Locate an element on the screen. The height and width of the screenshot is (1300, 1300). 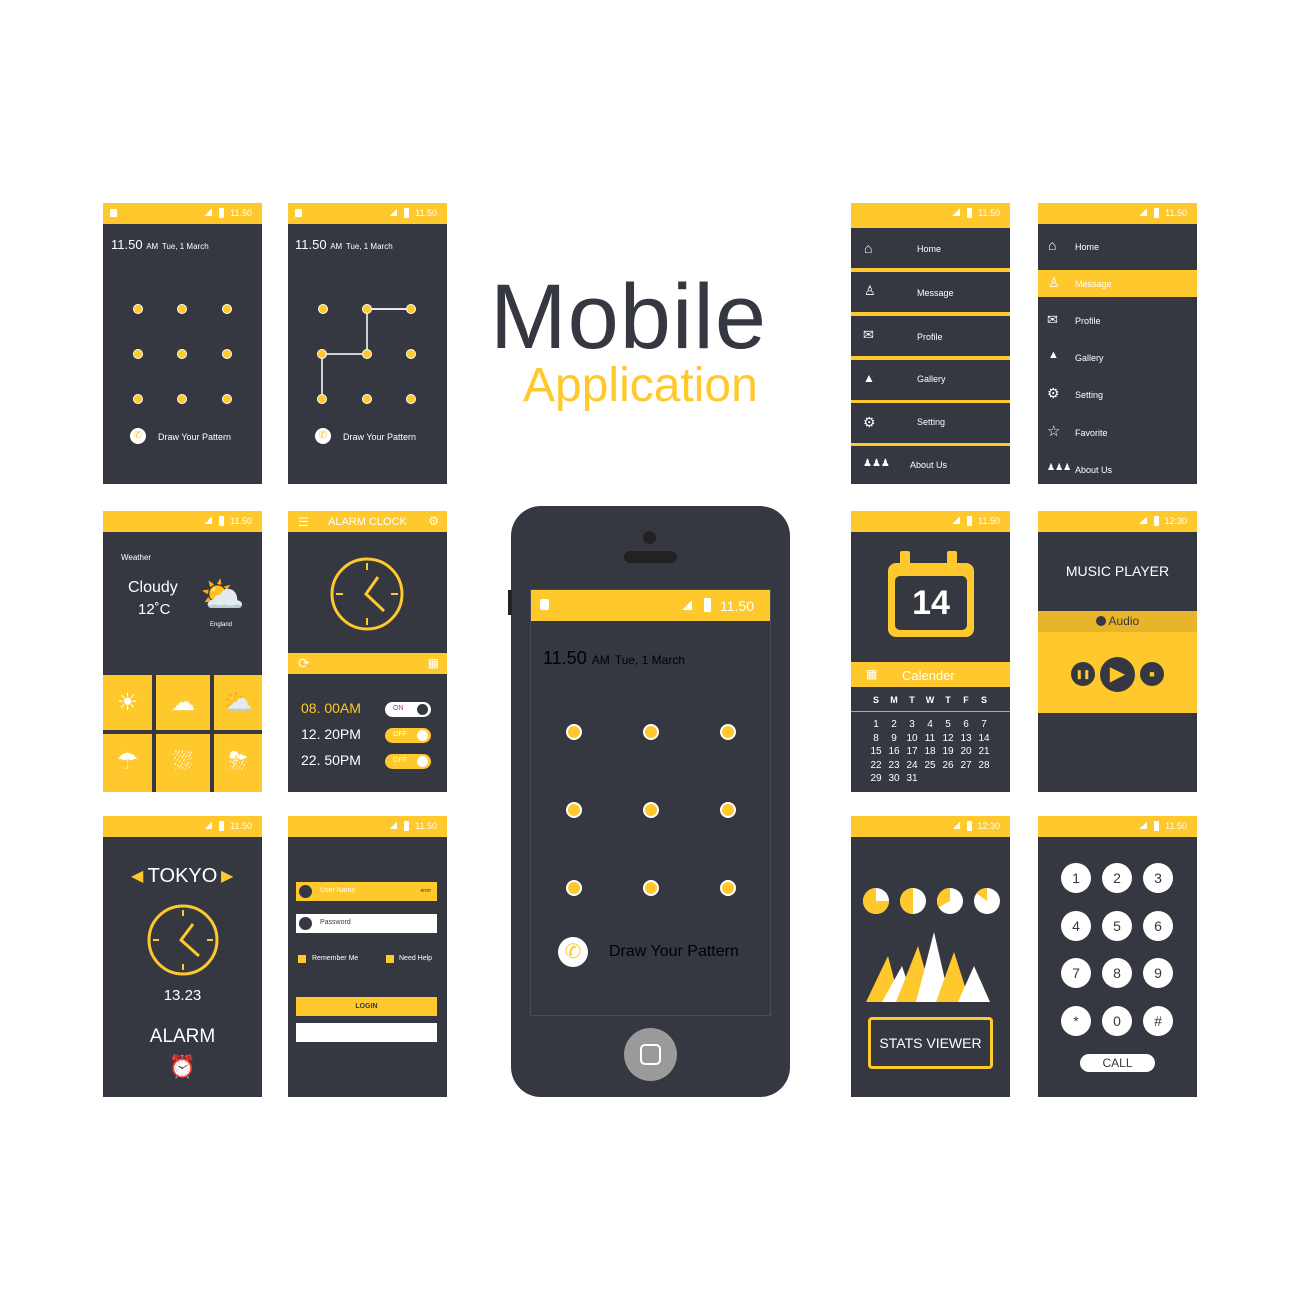
partly-cloudy-tile: ⛅ is located at coordinates (238, 702).